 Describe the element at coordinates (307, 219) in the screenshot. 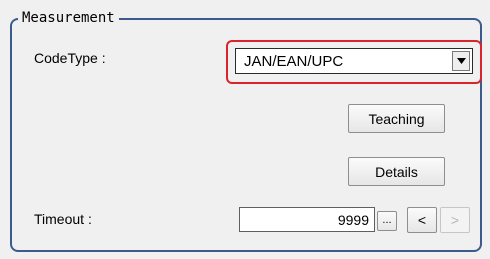

I see `timeout-input: 9999` at that location.